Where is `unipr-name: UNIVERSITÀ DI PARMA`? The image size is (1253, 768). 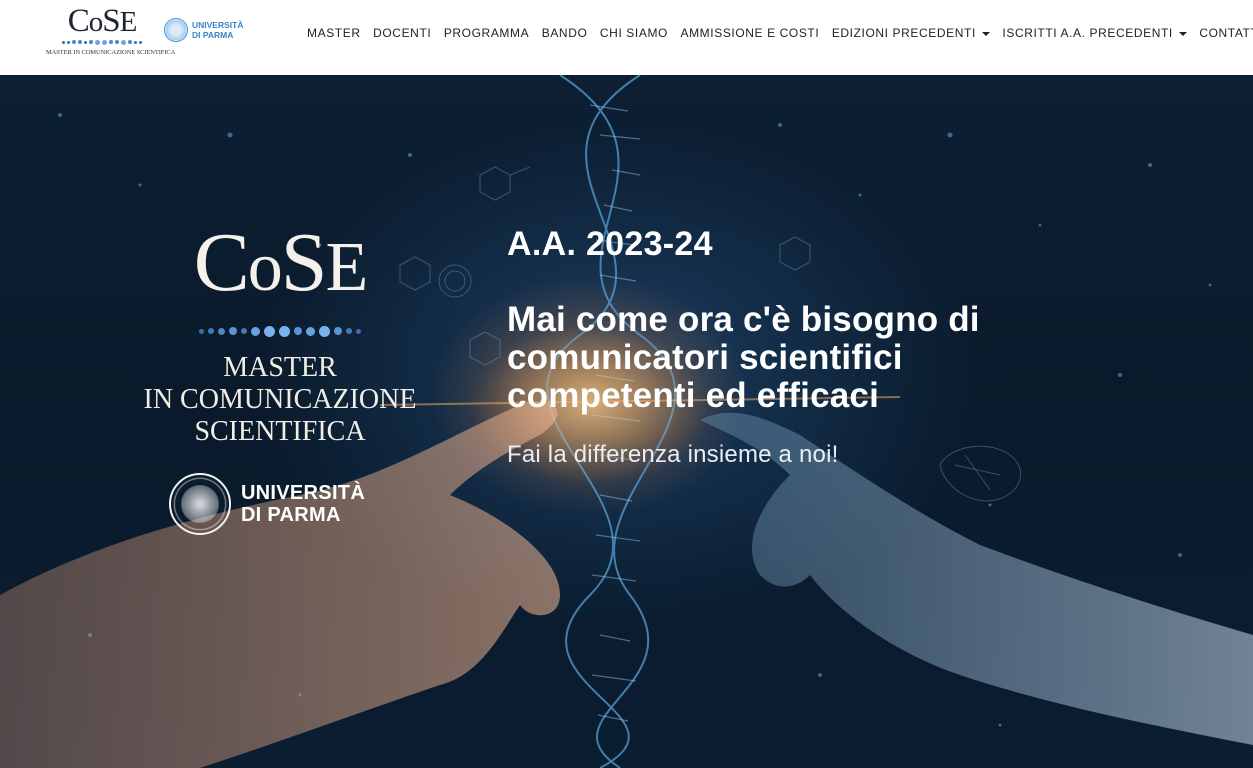
unipr-name: UNIVERSITÀ DI PARMA is located at coordinates (217, 30).